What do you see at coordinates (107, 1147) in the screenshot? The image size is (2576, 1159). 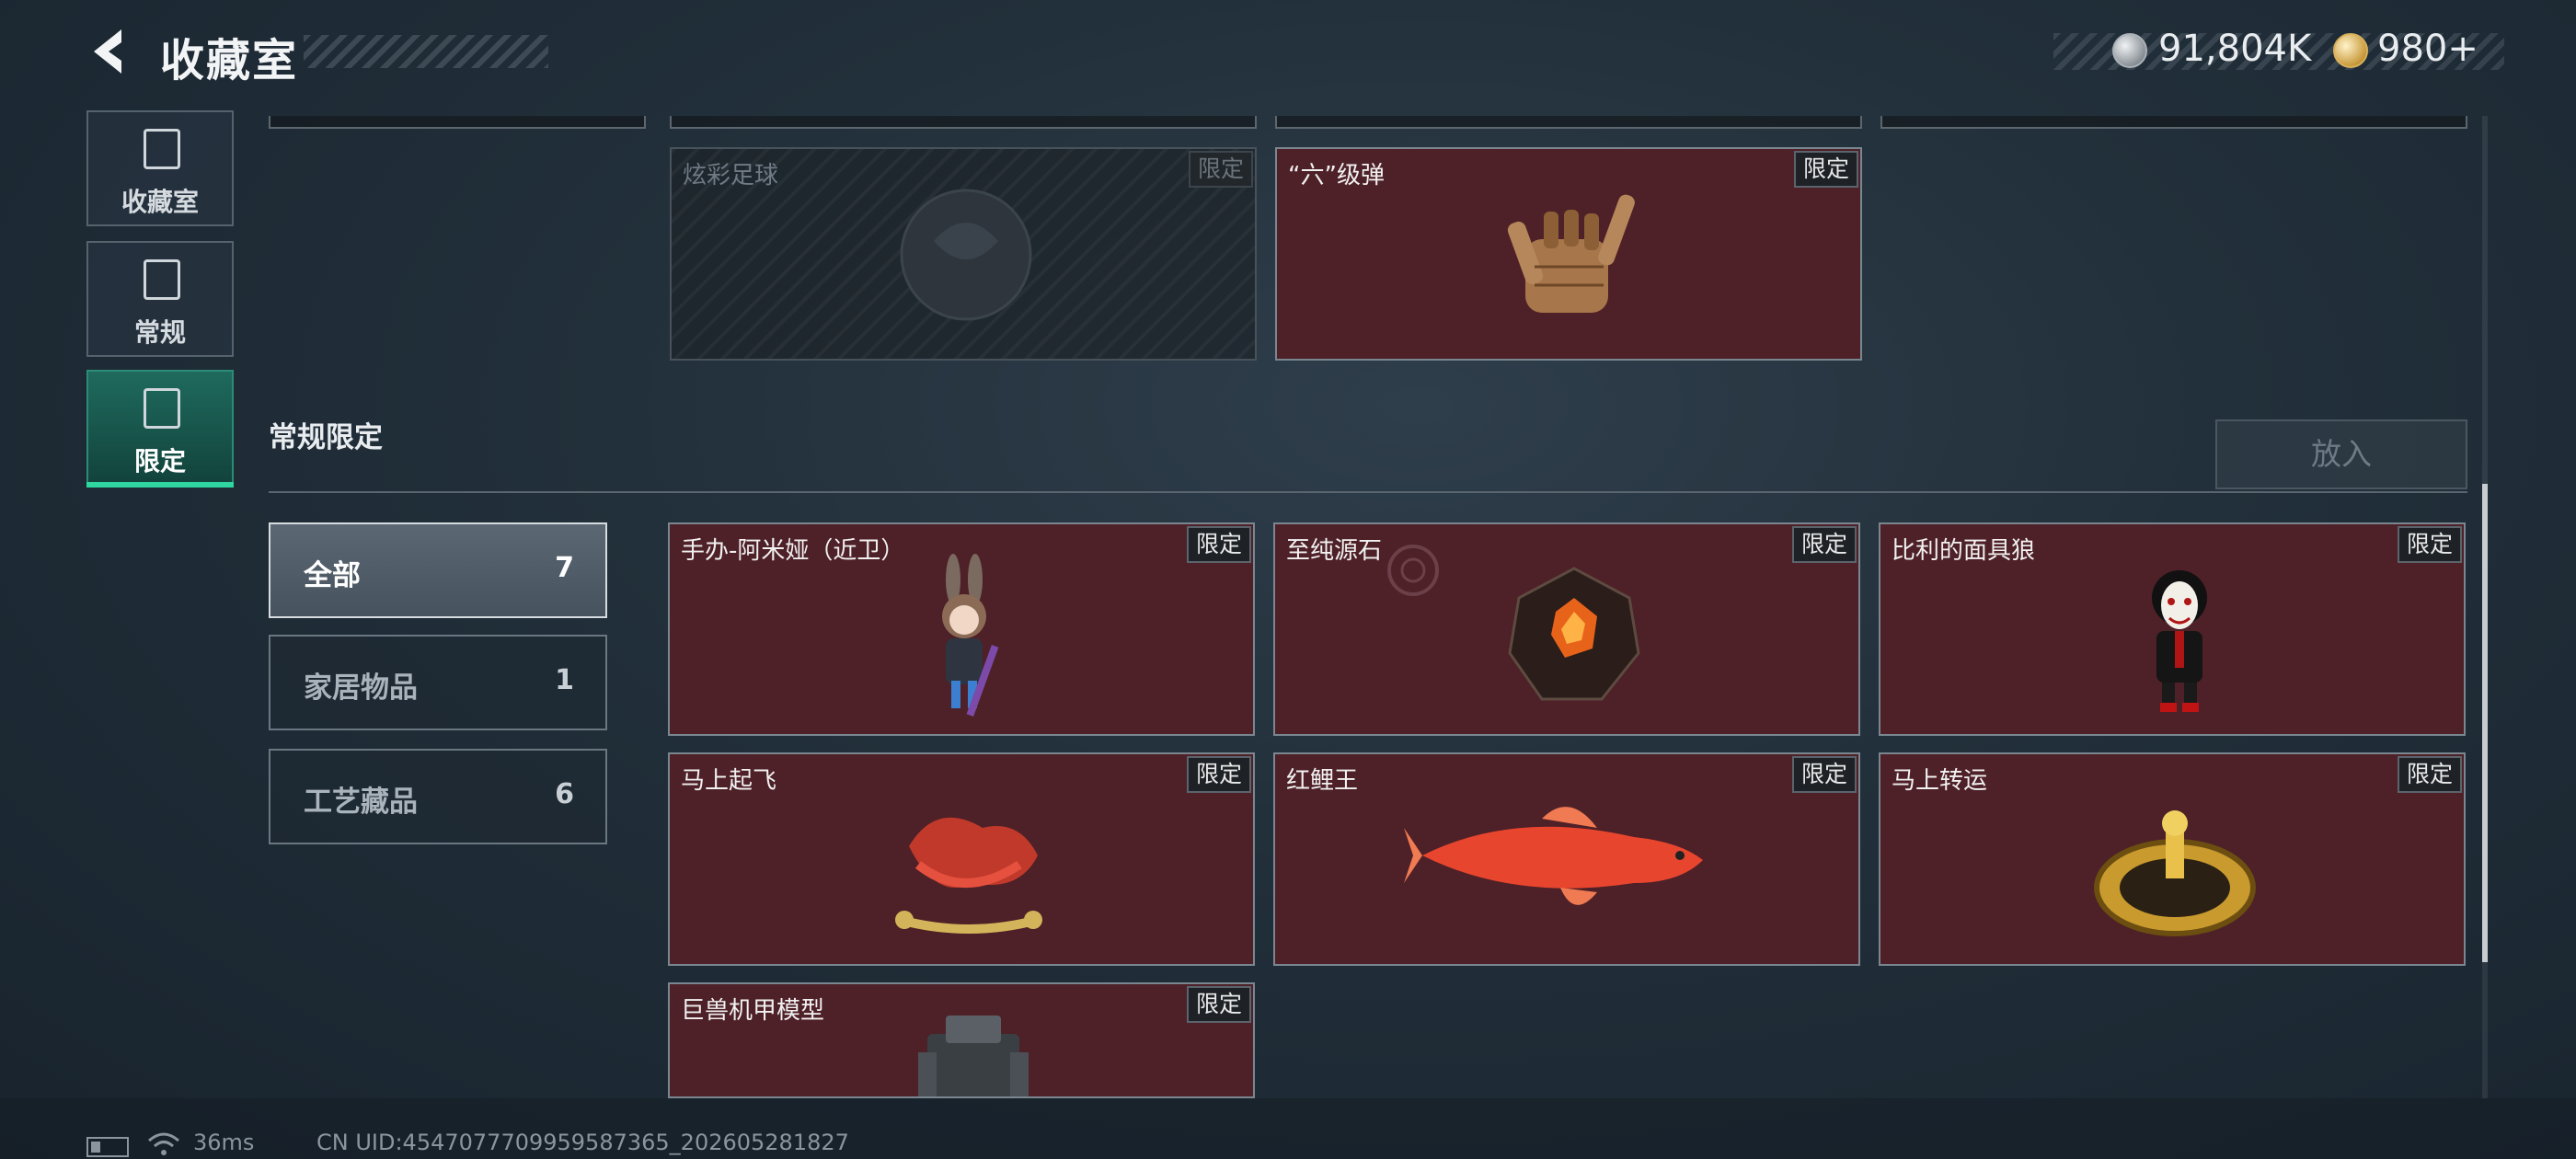 I see `battery-icon` at bounding box center [107, 1147].